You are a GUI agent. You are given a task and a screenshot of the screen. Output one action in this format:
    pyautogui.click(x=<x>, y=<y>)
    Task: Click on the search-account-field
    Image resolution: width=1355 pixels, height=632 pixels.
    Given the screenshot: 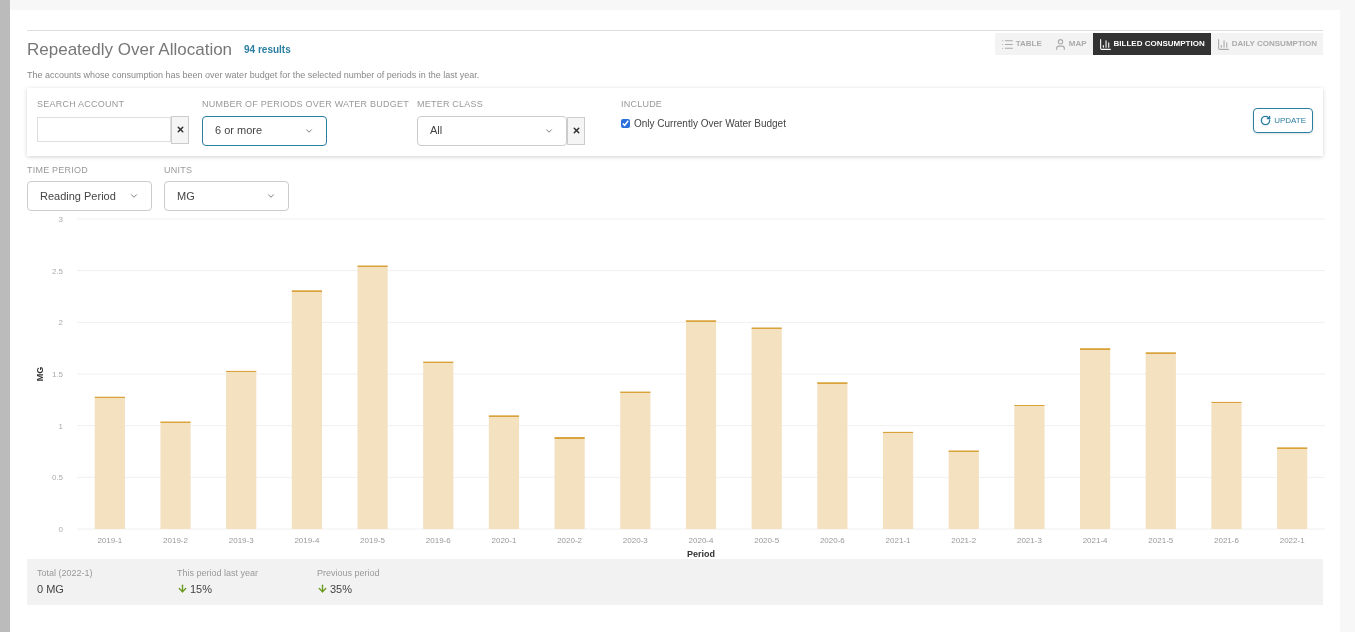 What is the action you would take?
    pyautogui.click(x=104, y=129)
    